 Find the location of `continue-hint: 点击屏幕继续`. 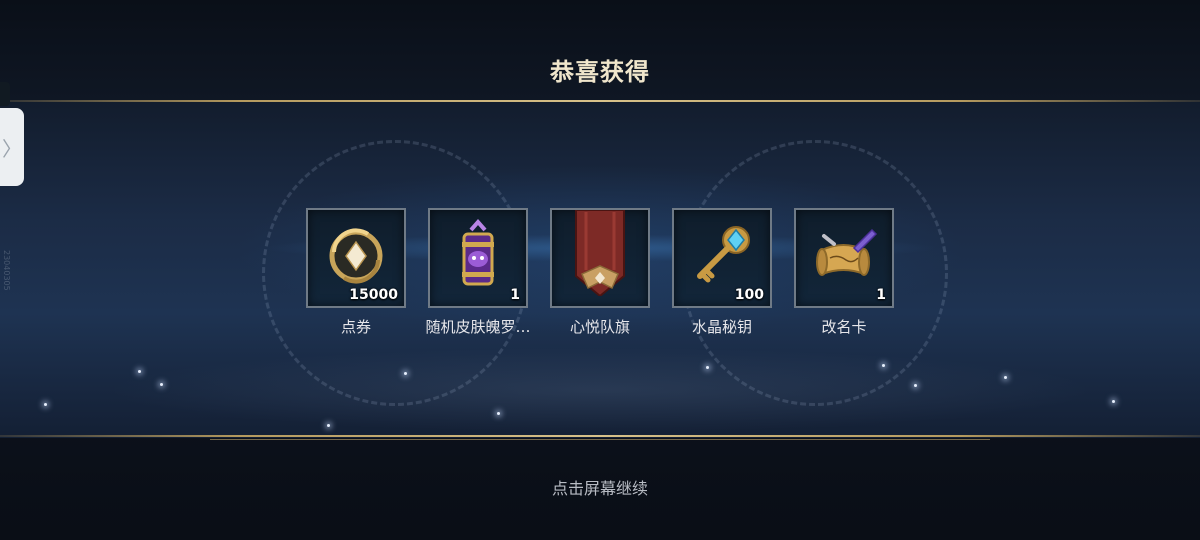

continue-hint: 点击屏幕继续 is located at coordinates (600, 487).